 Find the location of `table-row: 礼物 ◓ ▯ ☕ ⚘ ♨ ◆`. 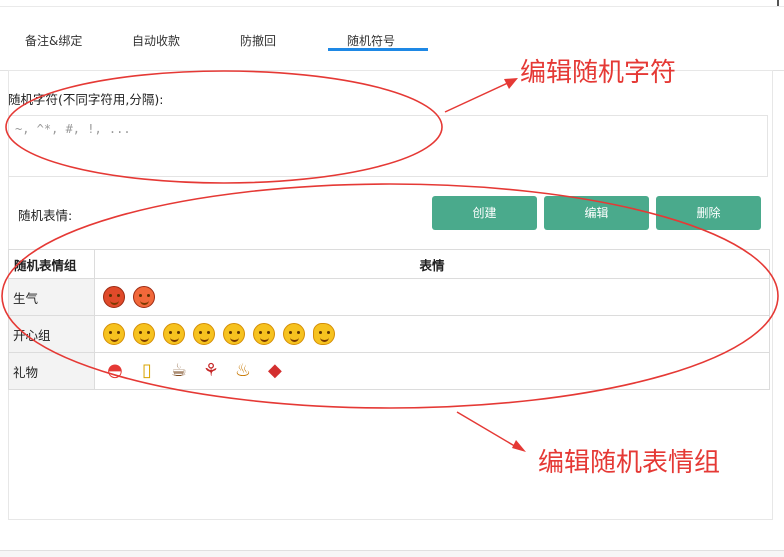

table-row: 礼物 ◓ ▯ ☕ ⚘ ♨ ◆ is located at coordinates (389, 371).